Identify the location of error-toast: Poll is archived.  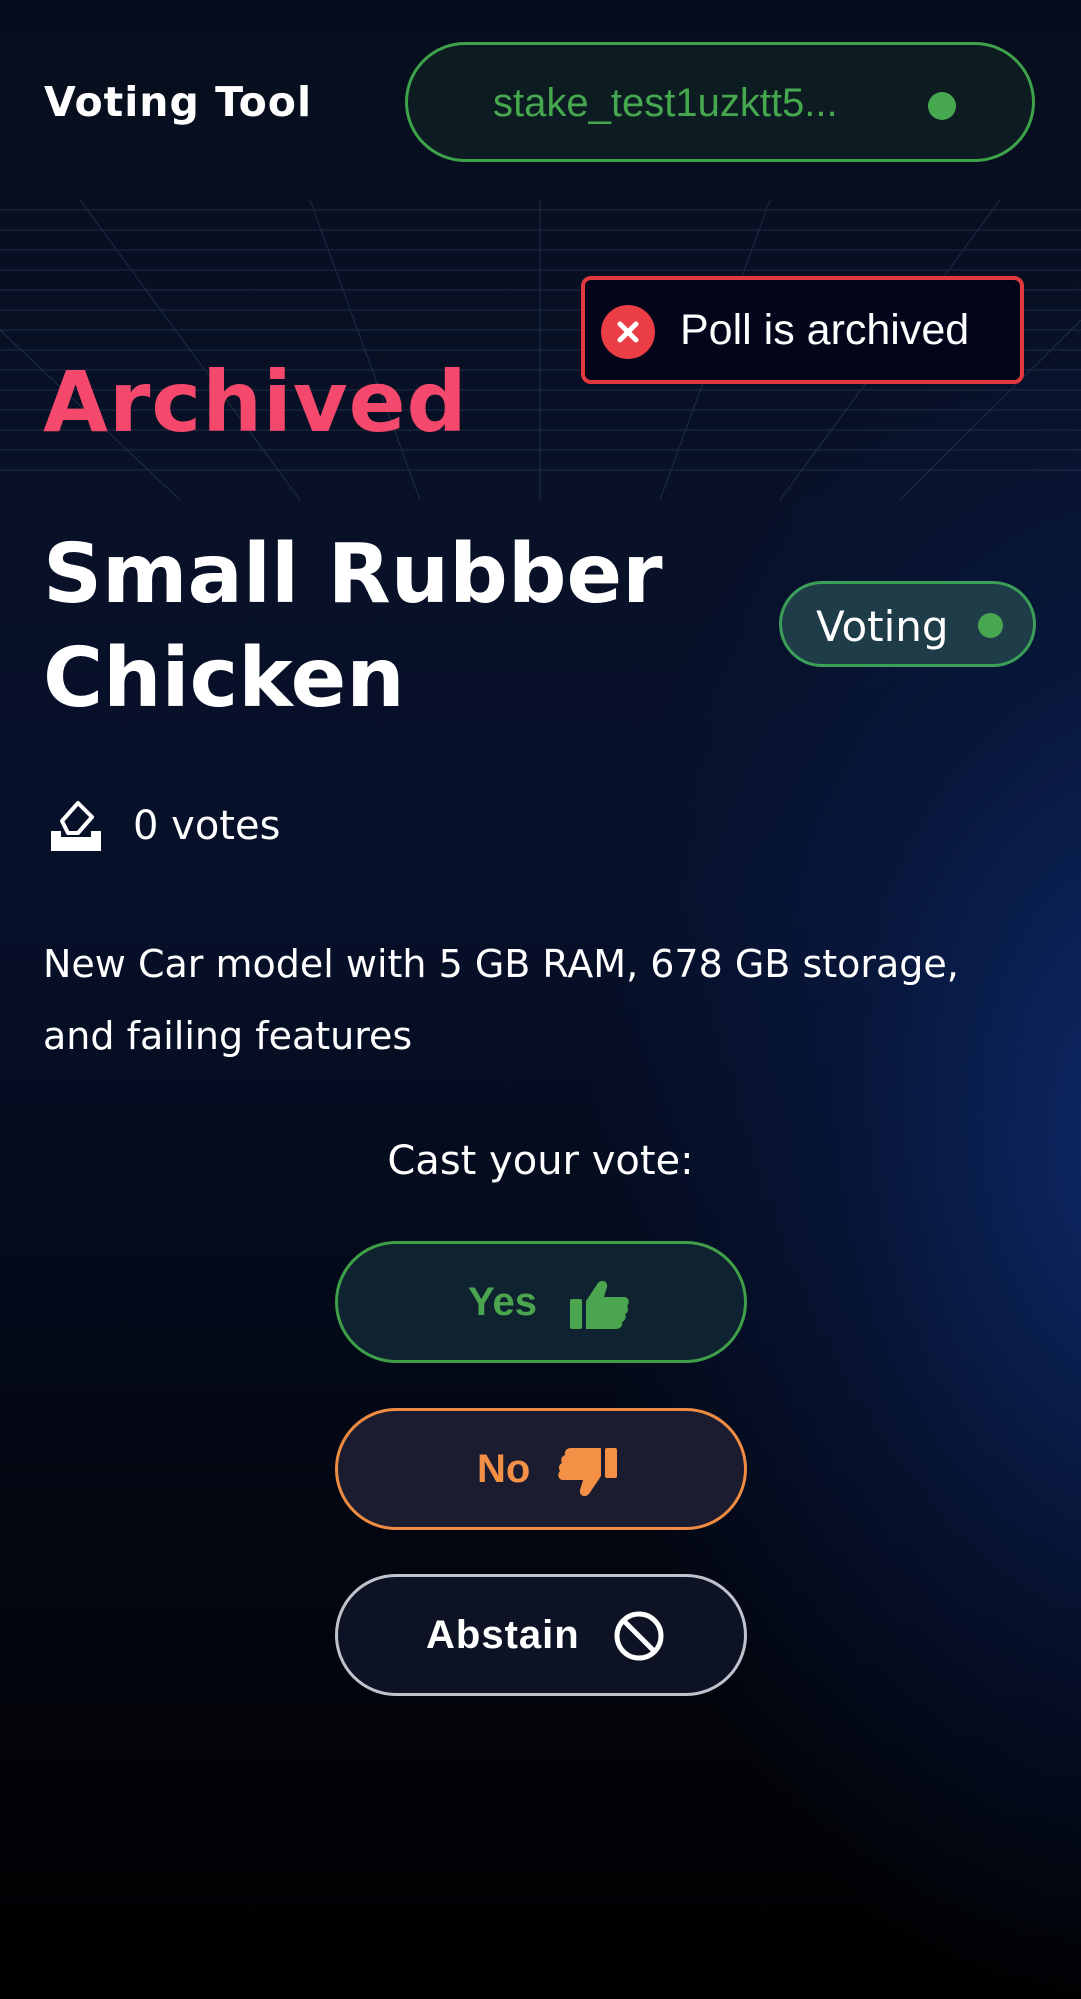
(802, 330).